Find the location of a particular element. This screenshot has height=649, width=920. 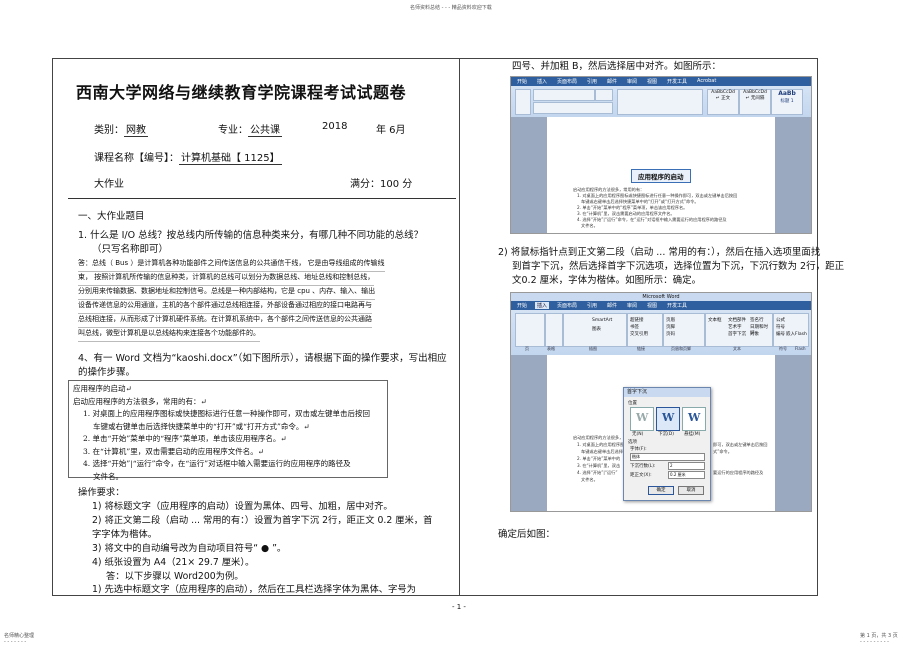

requirement-item: 4) 纸张设置为 A4（21× 29.7 厘米）。 is located at coordinates (173, 562).